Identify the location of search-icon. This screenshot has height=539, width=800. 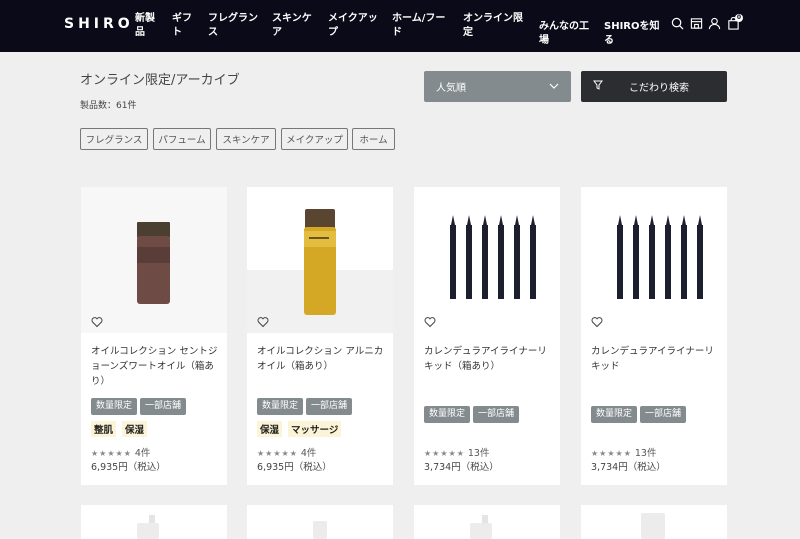
(677, 23).